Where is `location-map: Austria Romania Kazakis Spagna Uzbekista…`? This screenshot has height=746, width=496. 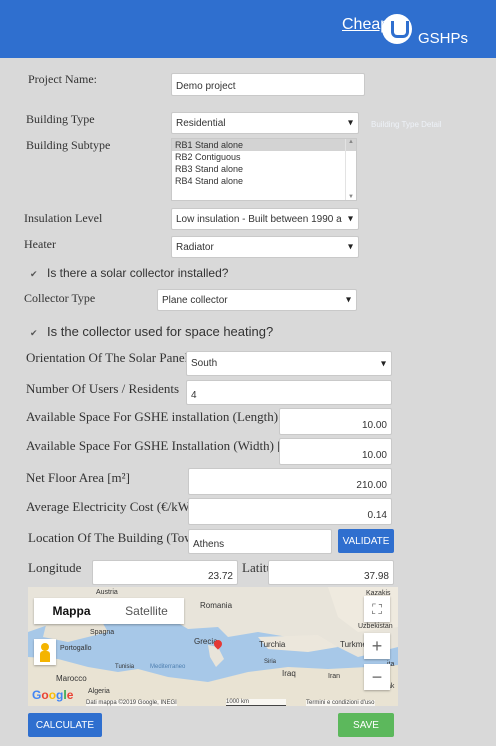 location-map: Austria Romania Kazakis Spagna Uzbekista… is located at coordinates (213, 646).